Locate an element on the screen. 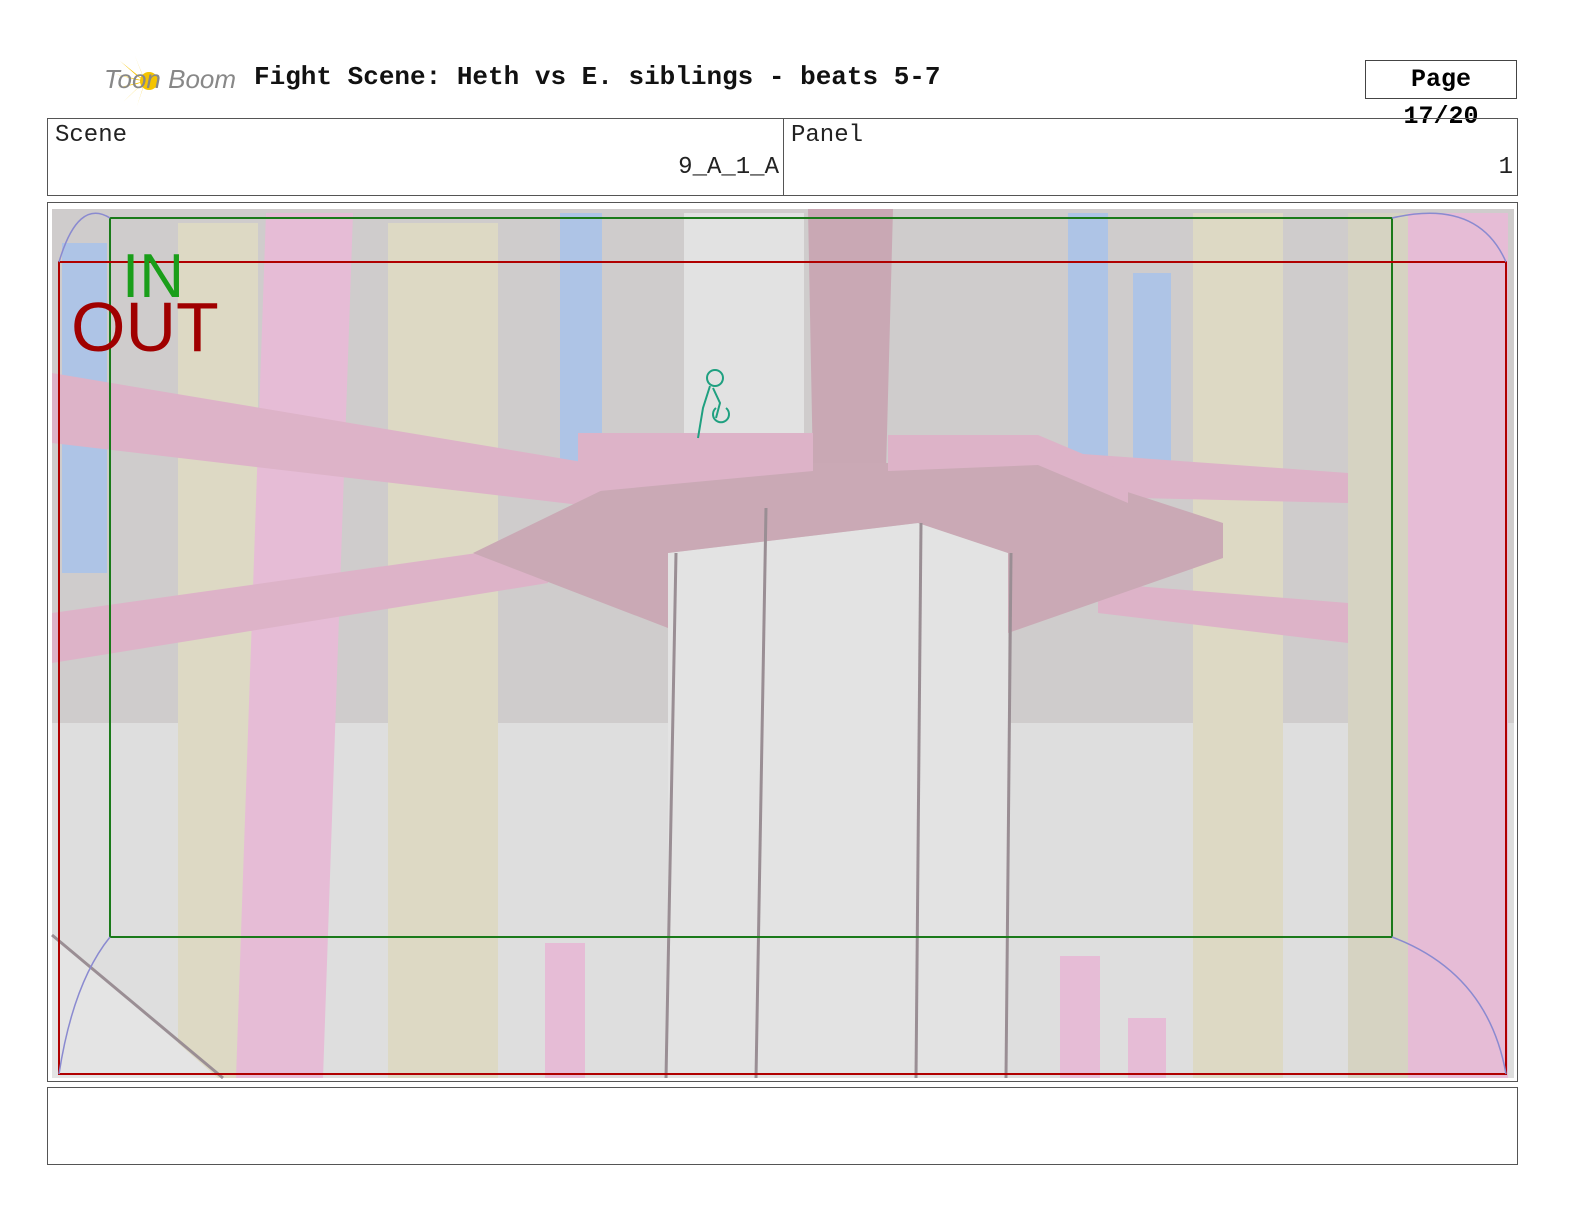 The width and height of the screenshot is (1584, 1224). panel-value: 1 is located at coordinates (1505, 167).